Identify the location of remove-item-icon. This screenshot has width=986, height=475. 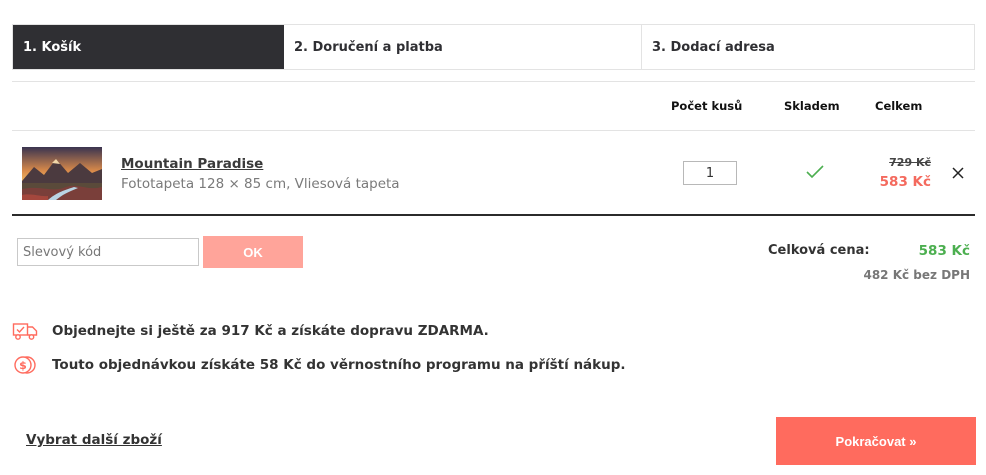
(958, 173).